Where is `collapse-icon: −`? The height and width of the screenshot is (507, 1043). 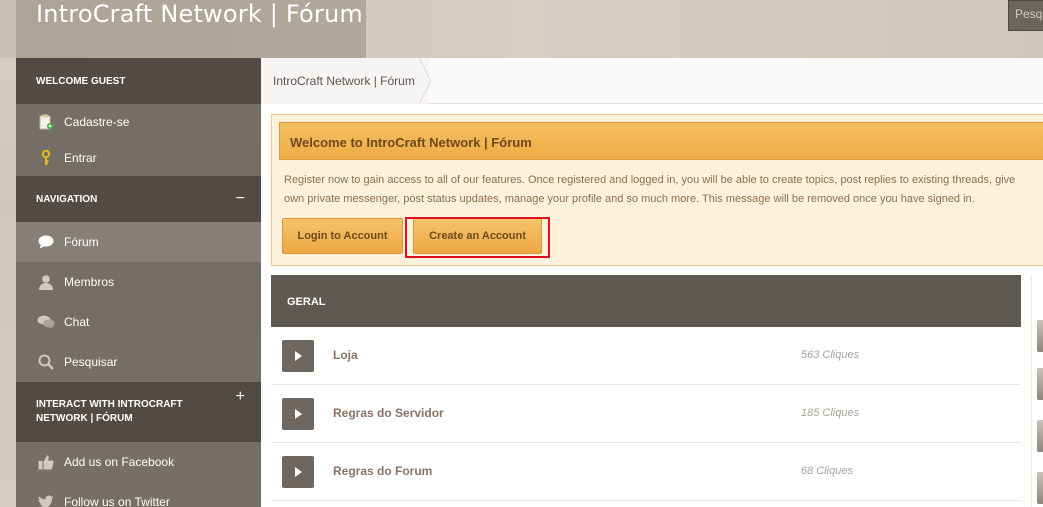 collapse-icon: − is located at coordinates (240, 199).